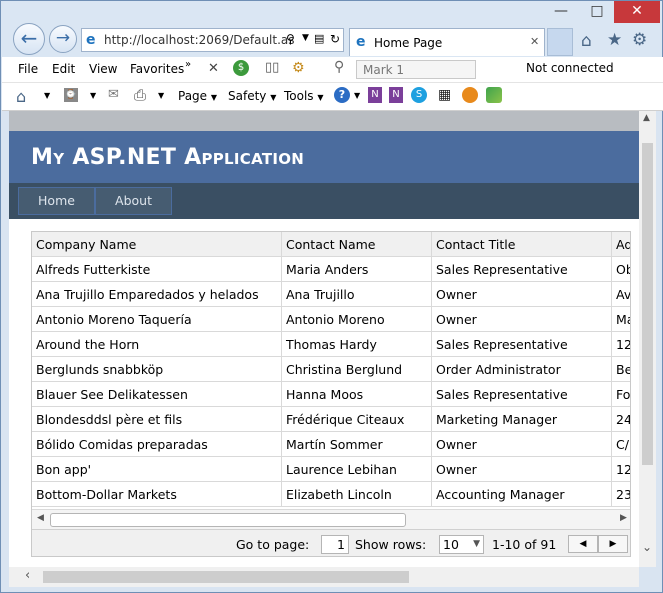 The image size is (663, 593). Describe the element at coordinates (140, 95) in the screenshot. I see `print-icon: ⎙` at that location.